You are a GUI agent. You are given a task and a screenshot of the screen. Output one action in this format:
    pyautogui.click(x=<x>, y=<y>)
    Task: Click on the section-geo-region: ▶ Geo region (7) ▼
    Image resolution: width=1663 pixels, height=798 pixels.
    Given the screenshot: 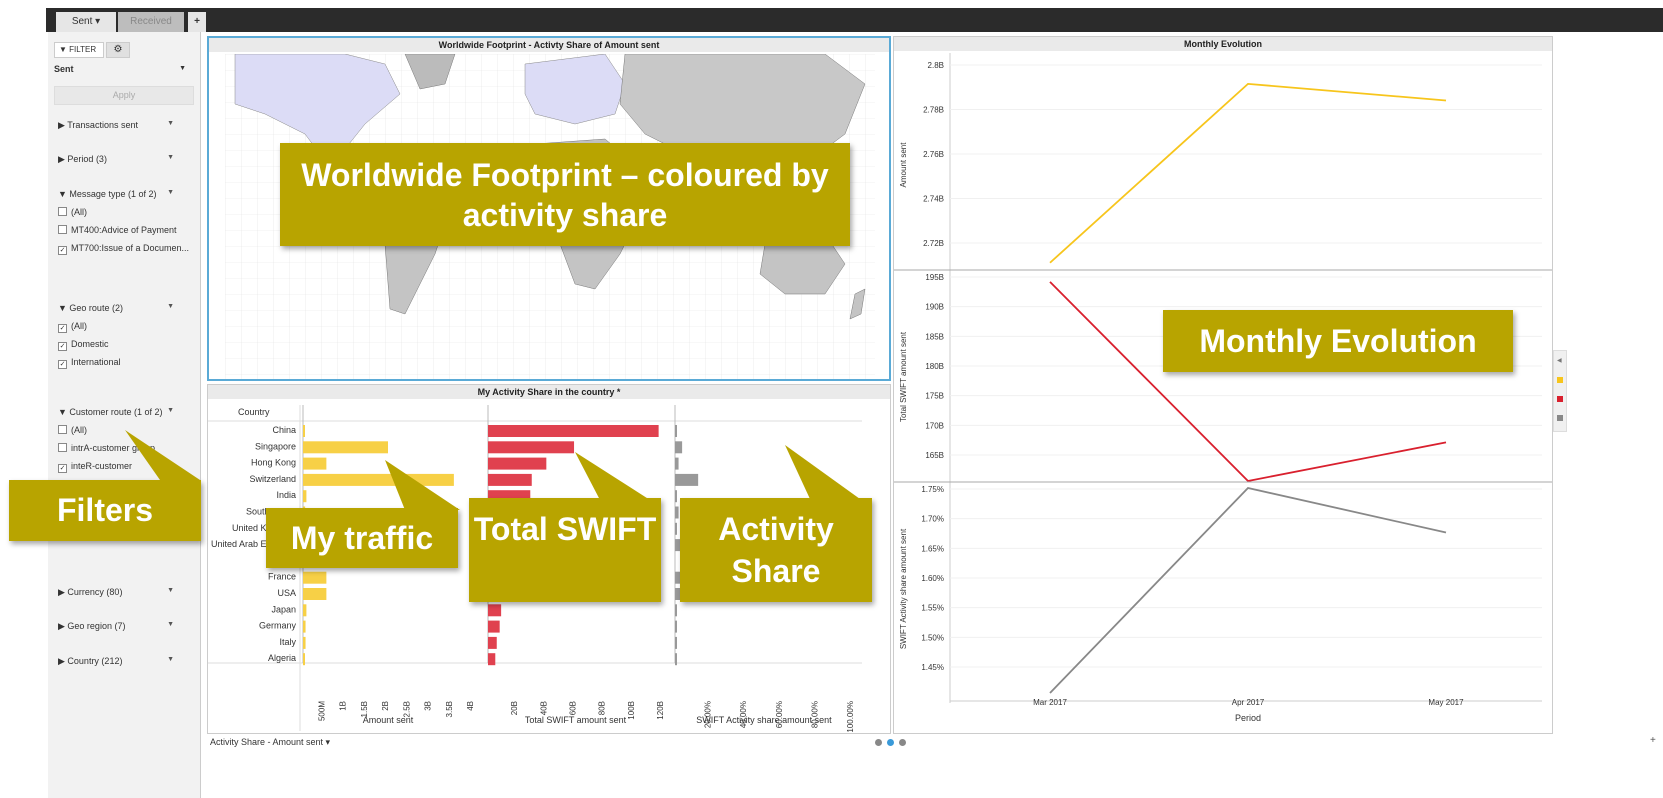 What is the action you would take?
    pyautogui.click(x=123, y=626)
    